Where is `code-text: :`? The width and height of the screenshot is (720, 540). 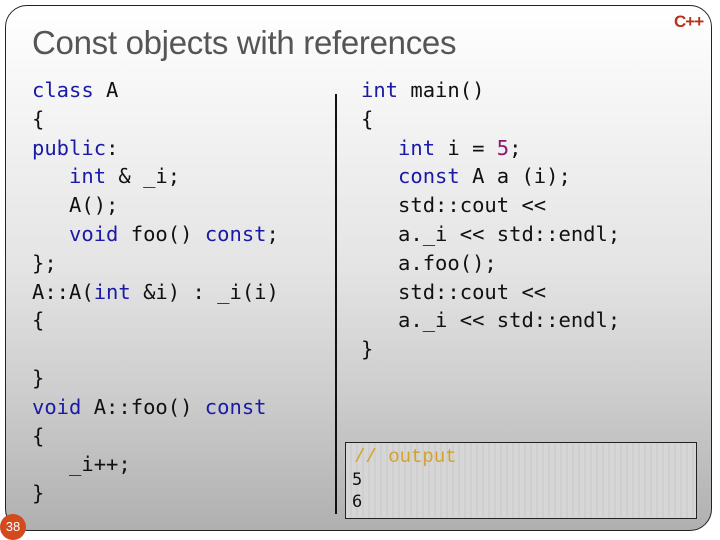 code-text: : is located at coordinates (112, 147).